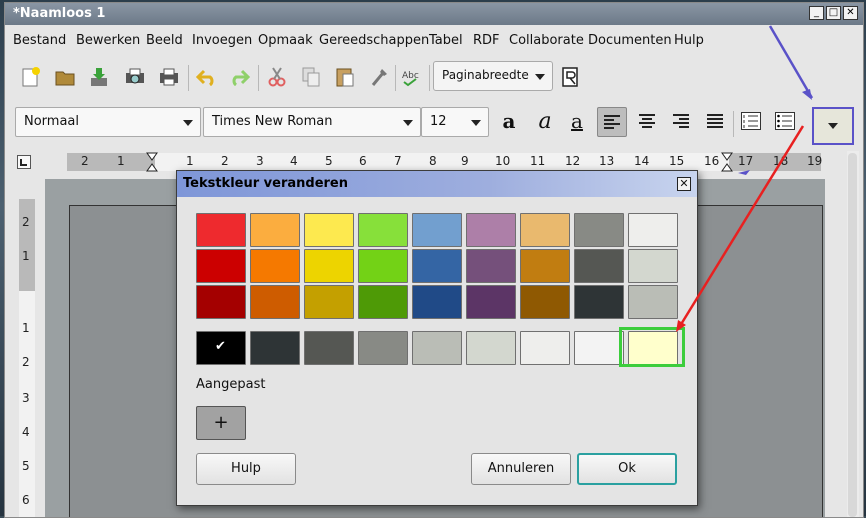 Image resolution: width=866 pixels, height=518 pixels. I want to click on left-indent-marker, so click(152, 162).